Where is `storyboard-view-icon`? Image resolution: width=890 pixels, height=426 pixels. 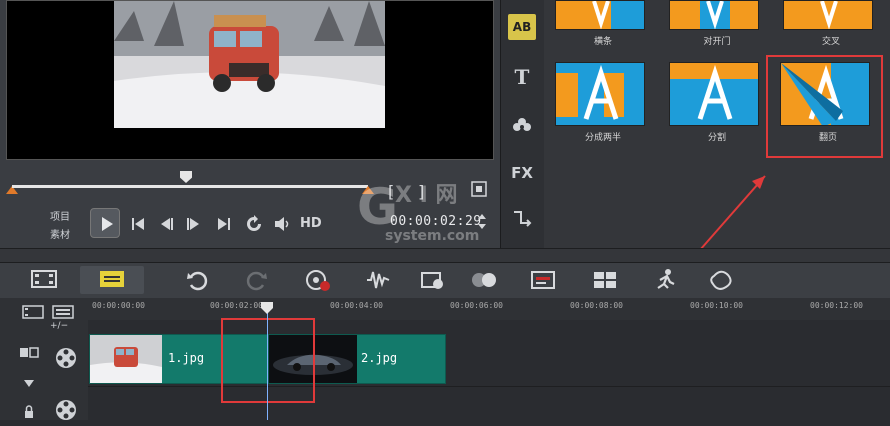 storyboard-view-icon is located at coordinates (111, 280).